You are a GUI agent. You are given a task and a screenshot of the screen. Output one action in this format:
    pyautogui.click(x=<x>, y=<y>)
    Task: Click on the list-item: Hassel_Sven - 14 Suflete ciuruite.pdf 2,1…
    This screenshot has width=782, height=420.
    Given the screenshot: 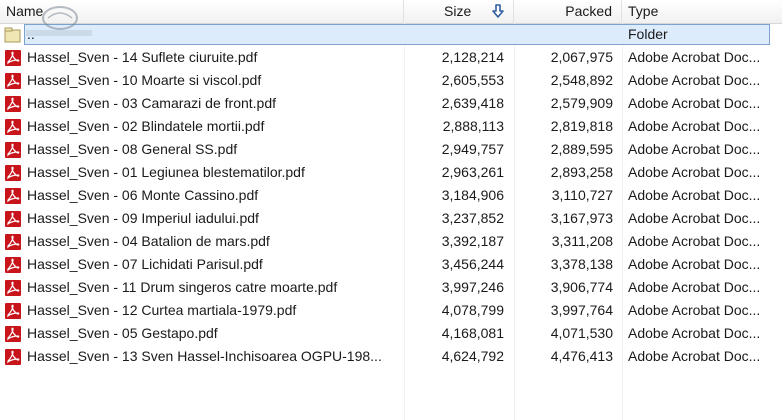 What is the action you would take?
    pyautogui.click(x=391, y=57)
    